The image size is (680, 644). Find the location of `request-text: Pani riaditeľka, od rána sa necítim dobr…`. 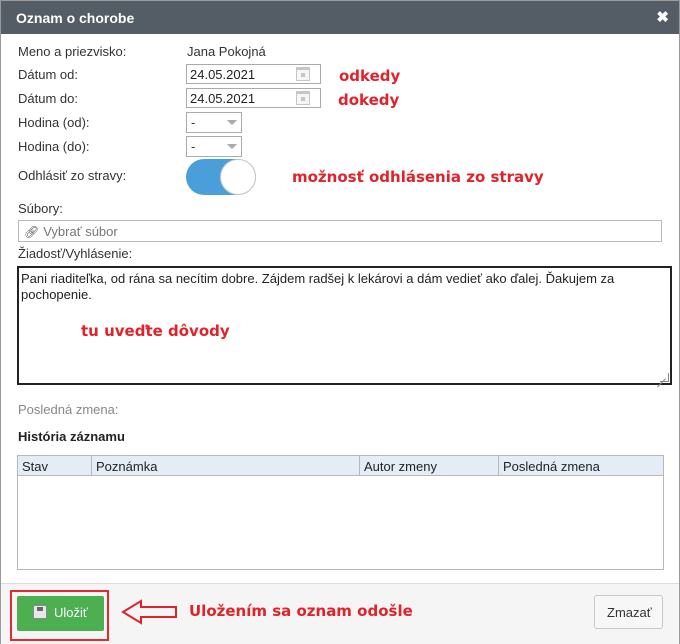

request-text: Pani riaditeľka, od rána sa necítim dobr… is located at coordinates (318, 286).